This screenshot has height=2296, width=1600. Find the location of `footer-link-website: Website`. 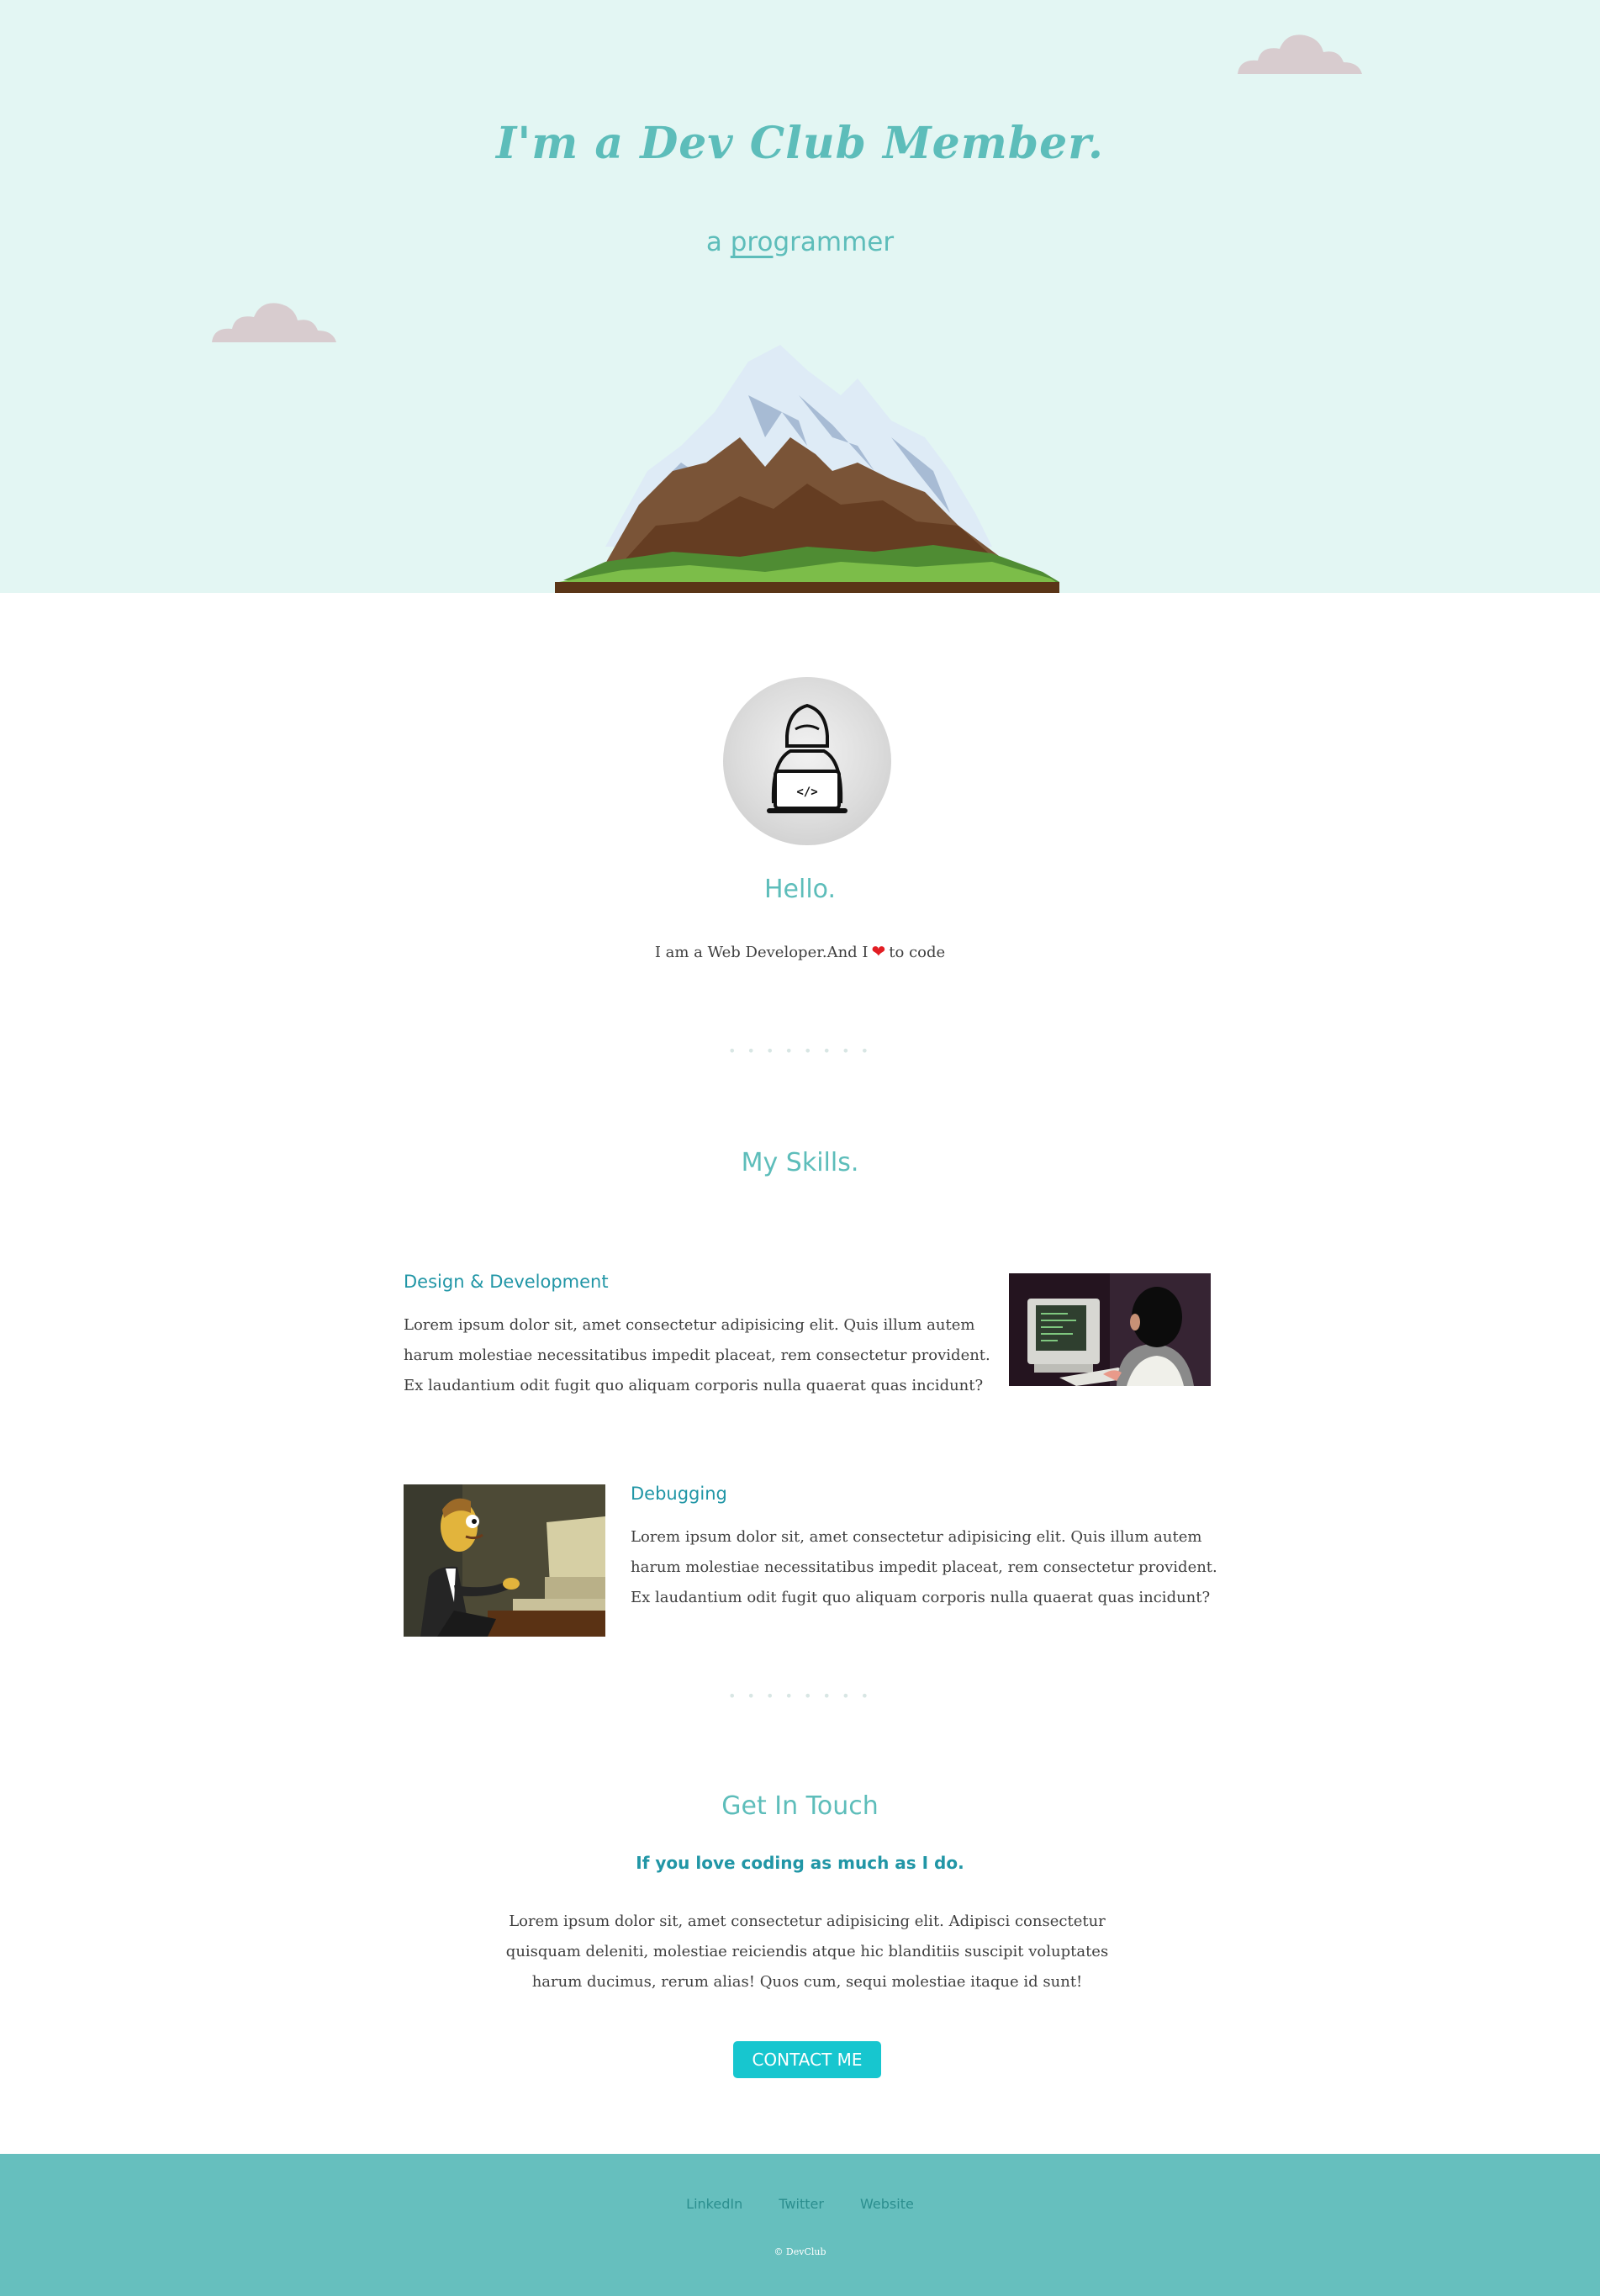

footer-link-website: Website is located at coordinates (887, 2204).